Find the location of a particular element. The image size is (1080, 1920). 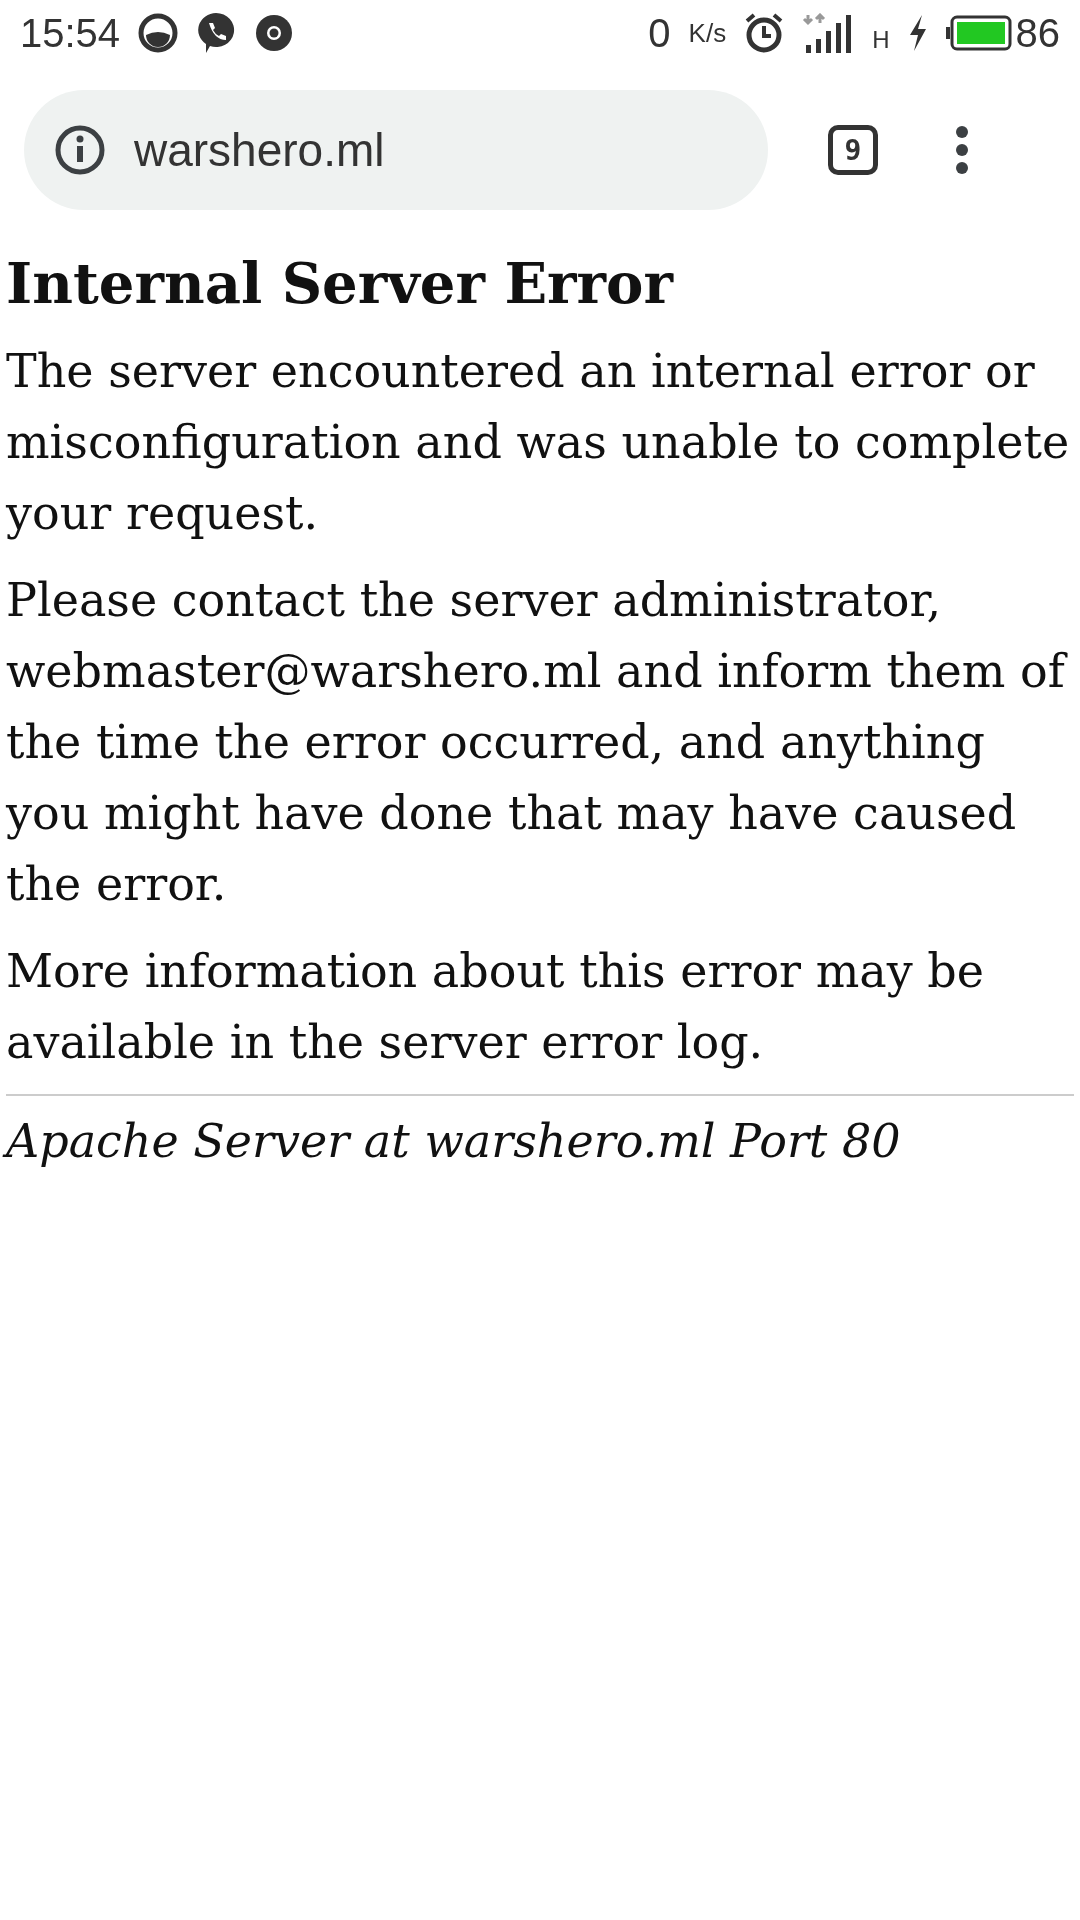

tab-count-button: 9 is located at coordinates (853, 150).